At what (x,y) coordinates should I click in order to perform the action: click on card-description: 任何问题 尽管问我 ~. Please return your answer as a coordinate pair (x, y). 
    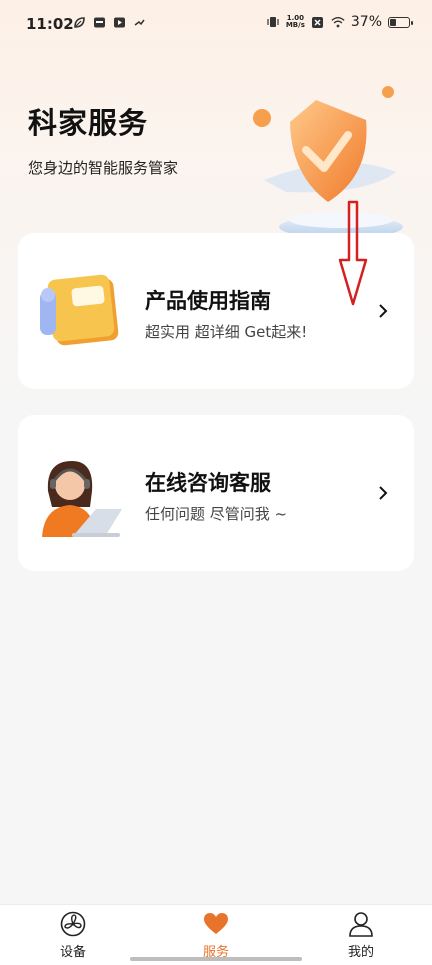
    Looking at the image, I should click on (216, 514).